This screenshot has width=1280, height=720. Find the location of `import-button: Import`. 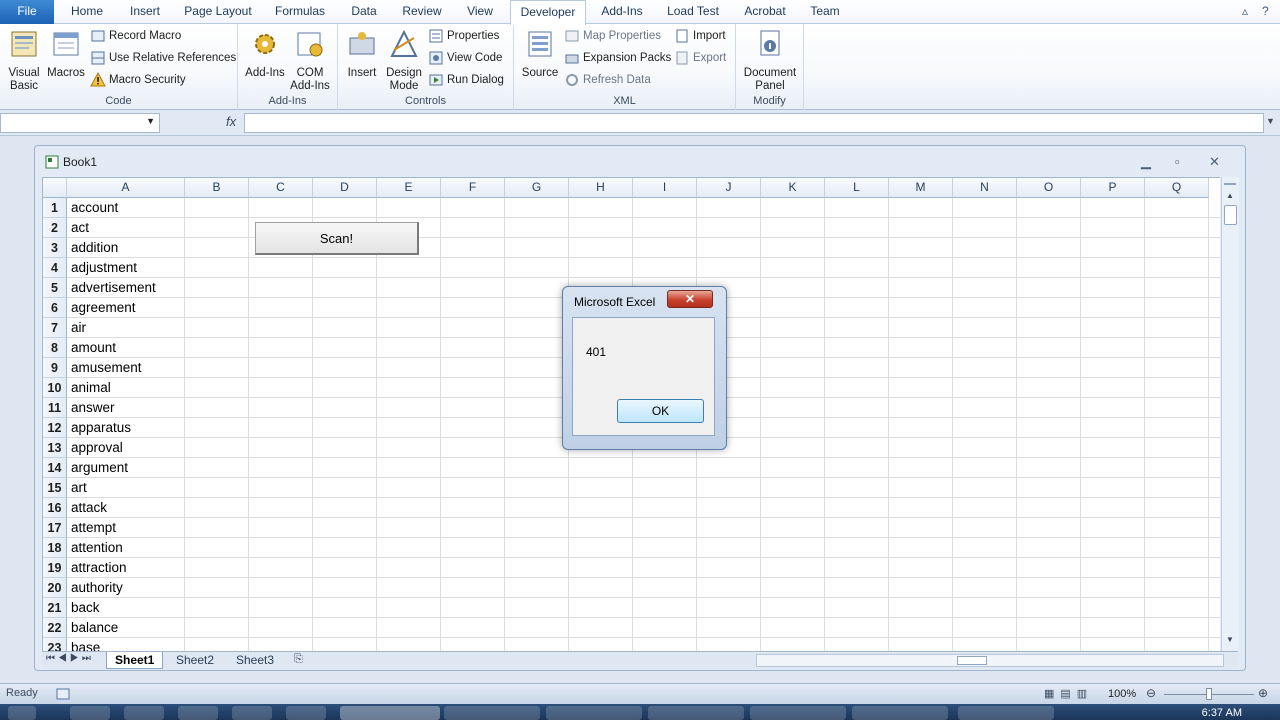

import-button: Import is located at coordinates (700, 36).